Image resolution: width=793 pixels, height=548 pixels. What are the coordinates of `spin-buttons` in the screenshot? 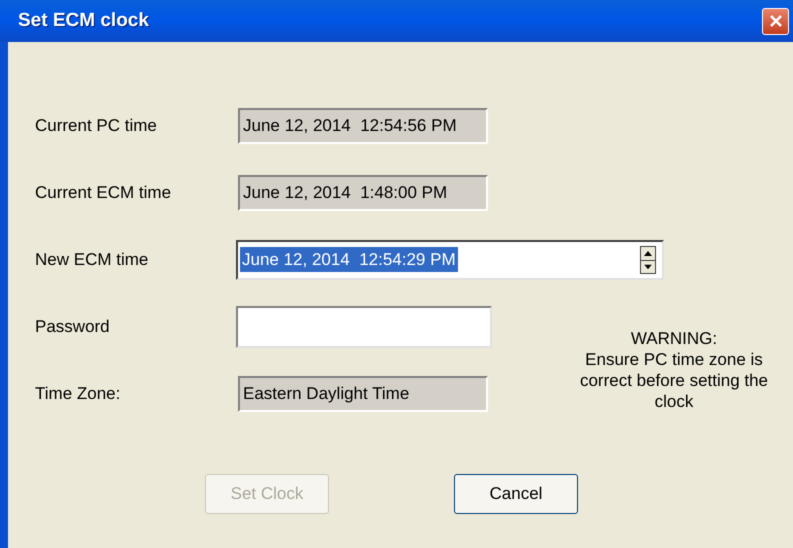 It's located at (648, 260).